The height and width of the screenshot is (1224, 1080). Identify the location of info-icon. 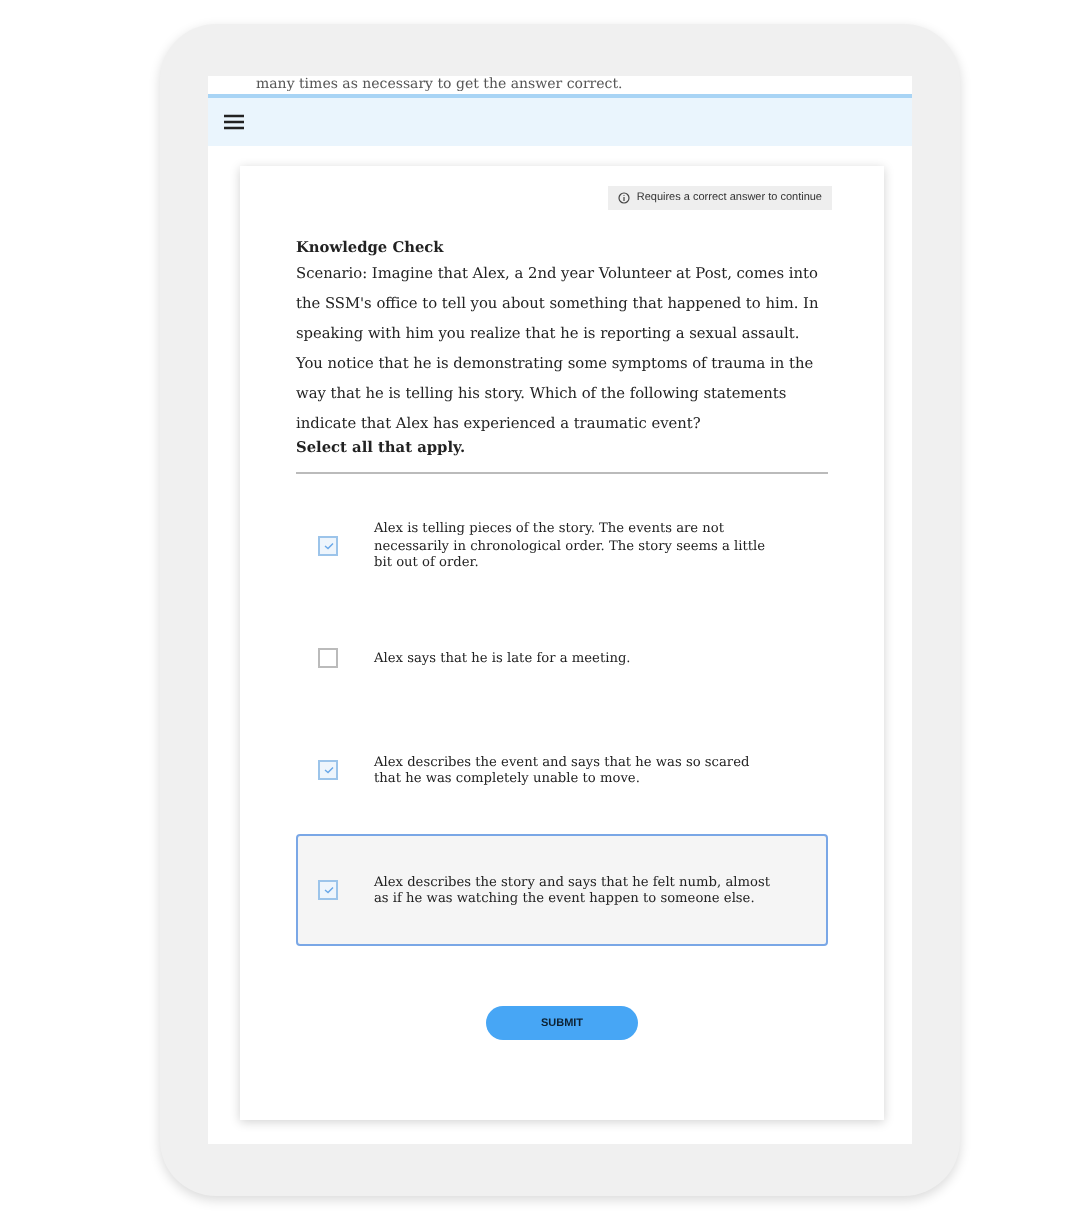
(624, 198).